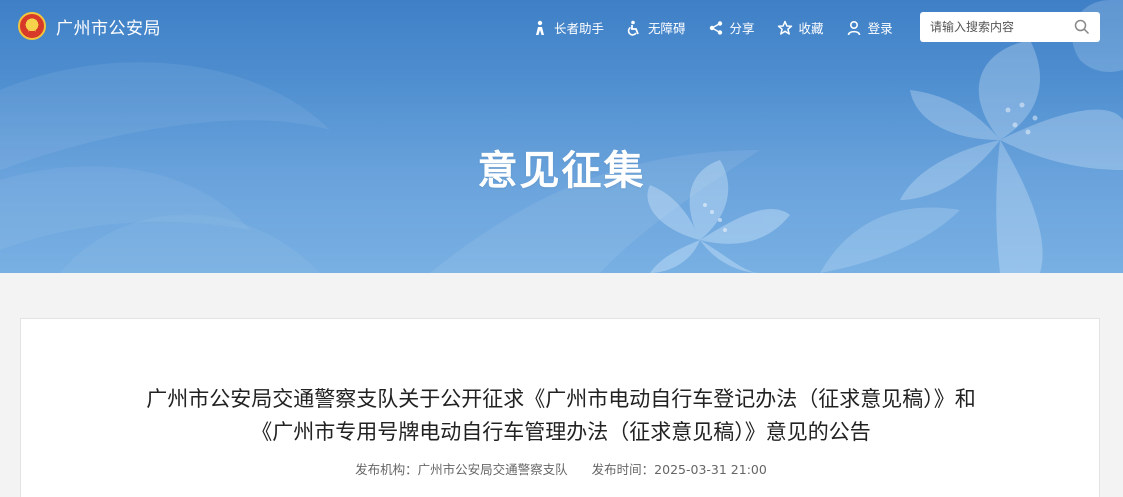  I want to click on search-input, so click(1000, 27).